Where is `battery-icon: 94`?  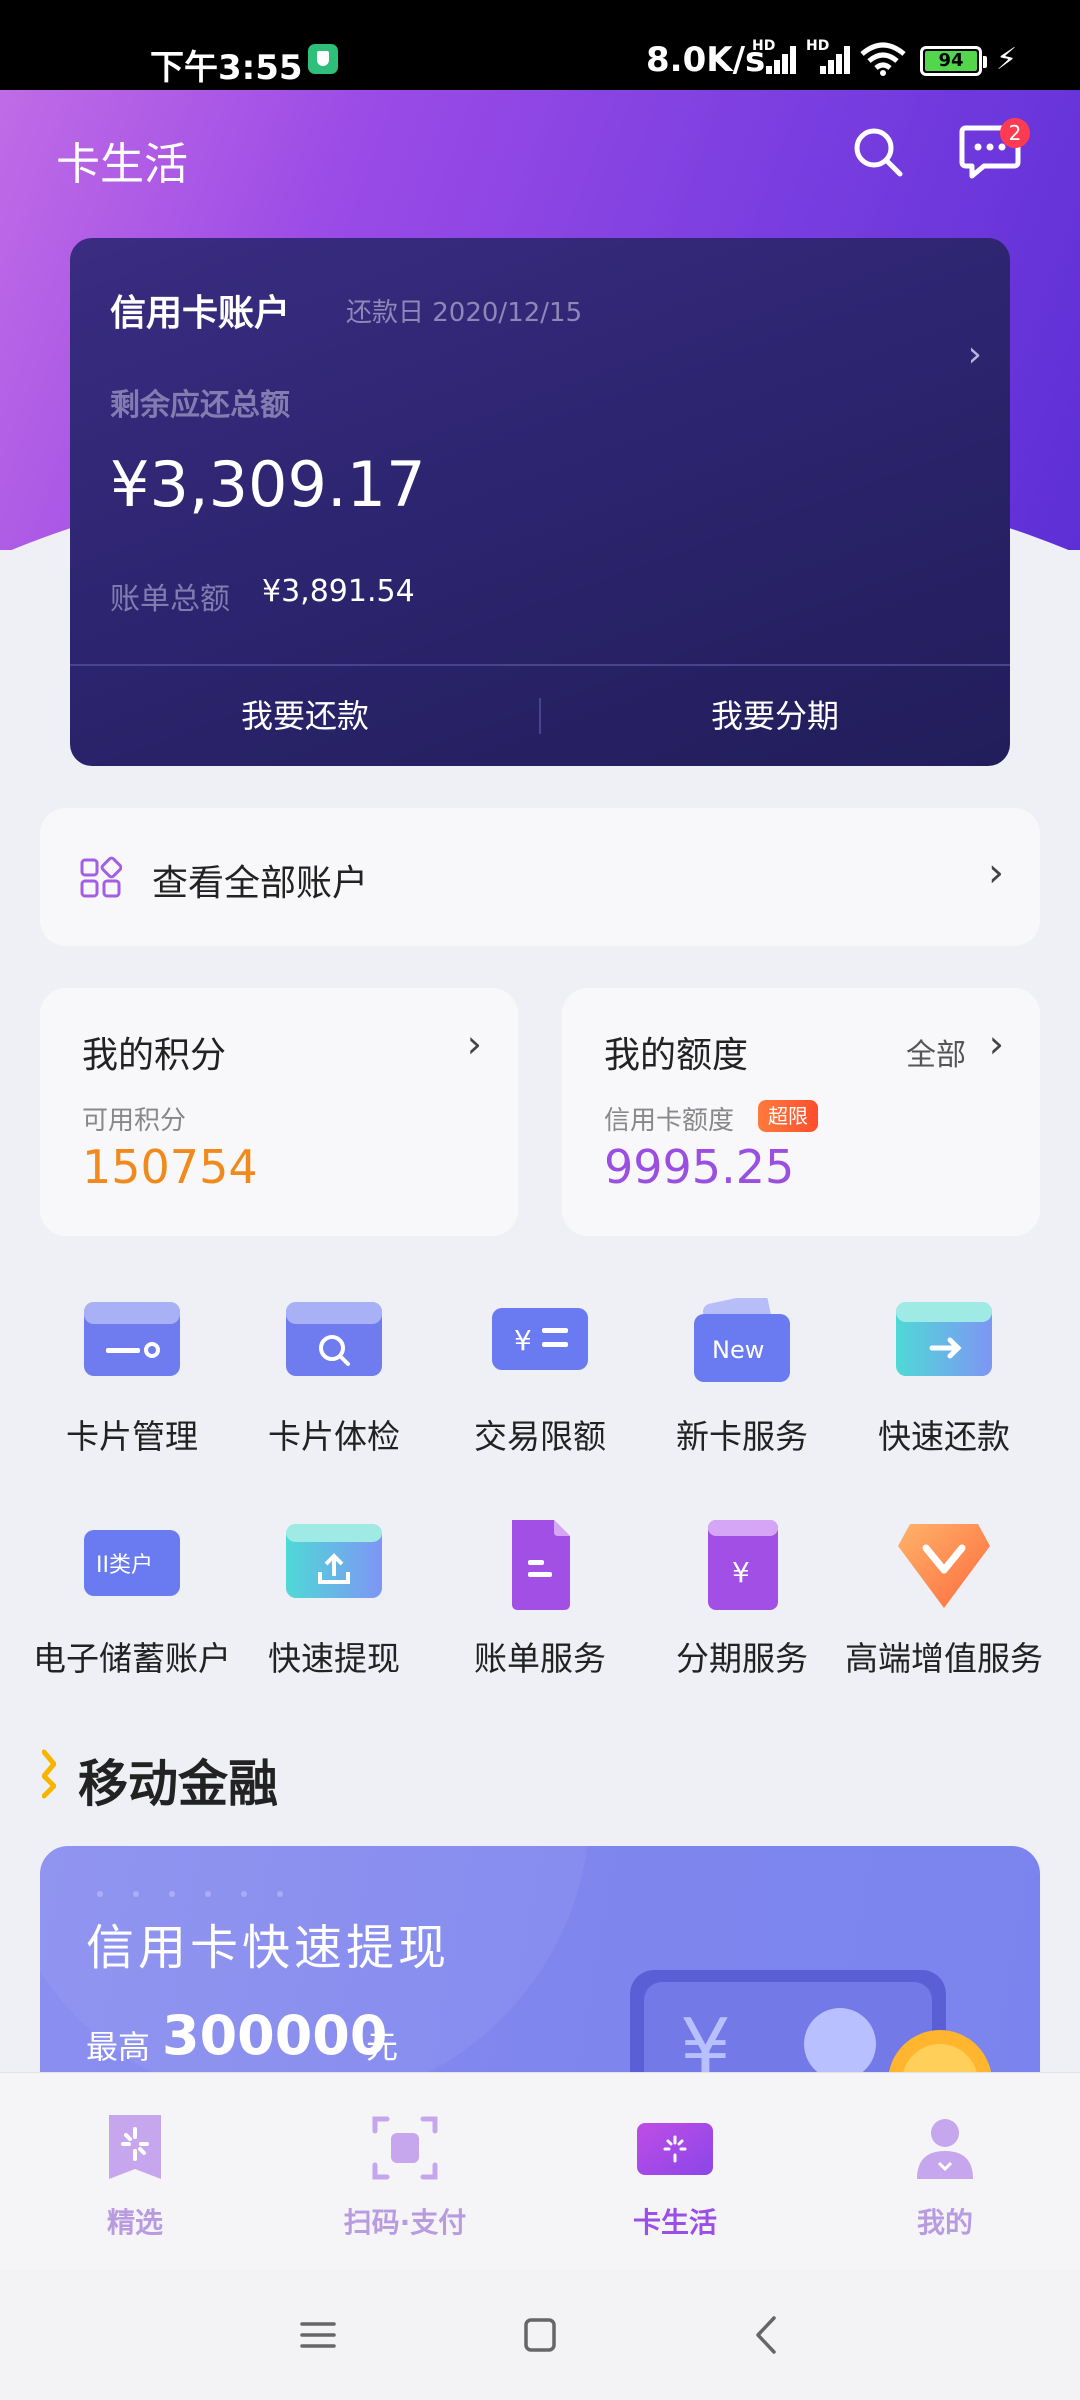 battery-icon: 94 is located at coordinates (953, 61).